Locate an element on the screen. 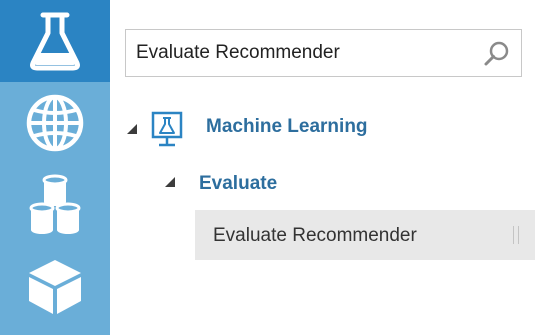 The image size is (535, 335). globe-icon is located at coordinates (55, 123).